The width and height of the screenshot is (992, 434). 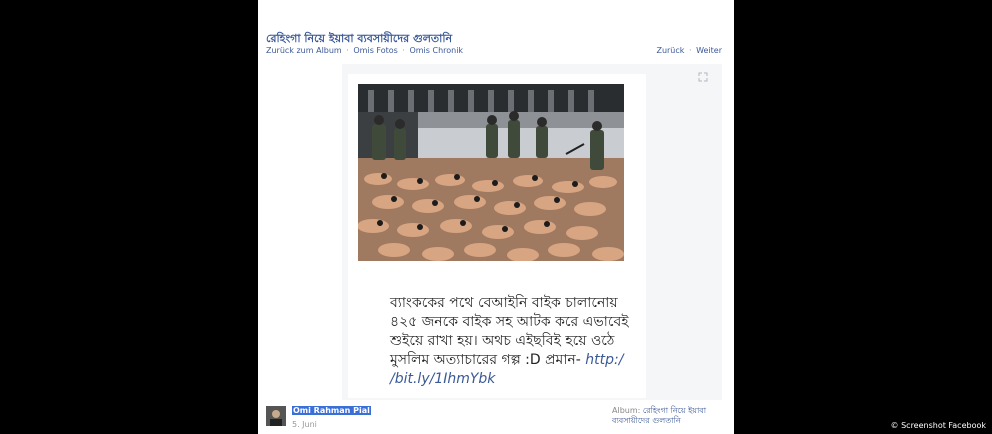 What do you see at coordinates (442, 379) in the screenshot?
I see `caption-url-link: /bit.ly/1IhmYbk` at bounding box center [442, 379].